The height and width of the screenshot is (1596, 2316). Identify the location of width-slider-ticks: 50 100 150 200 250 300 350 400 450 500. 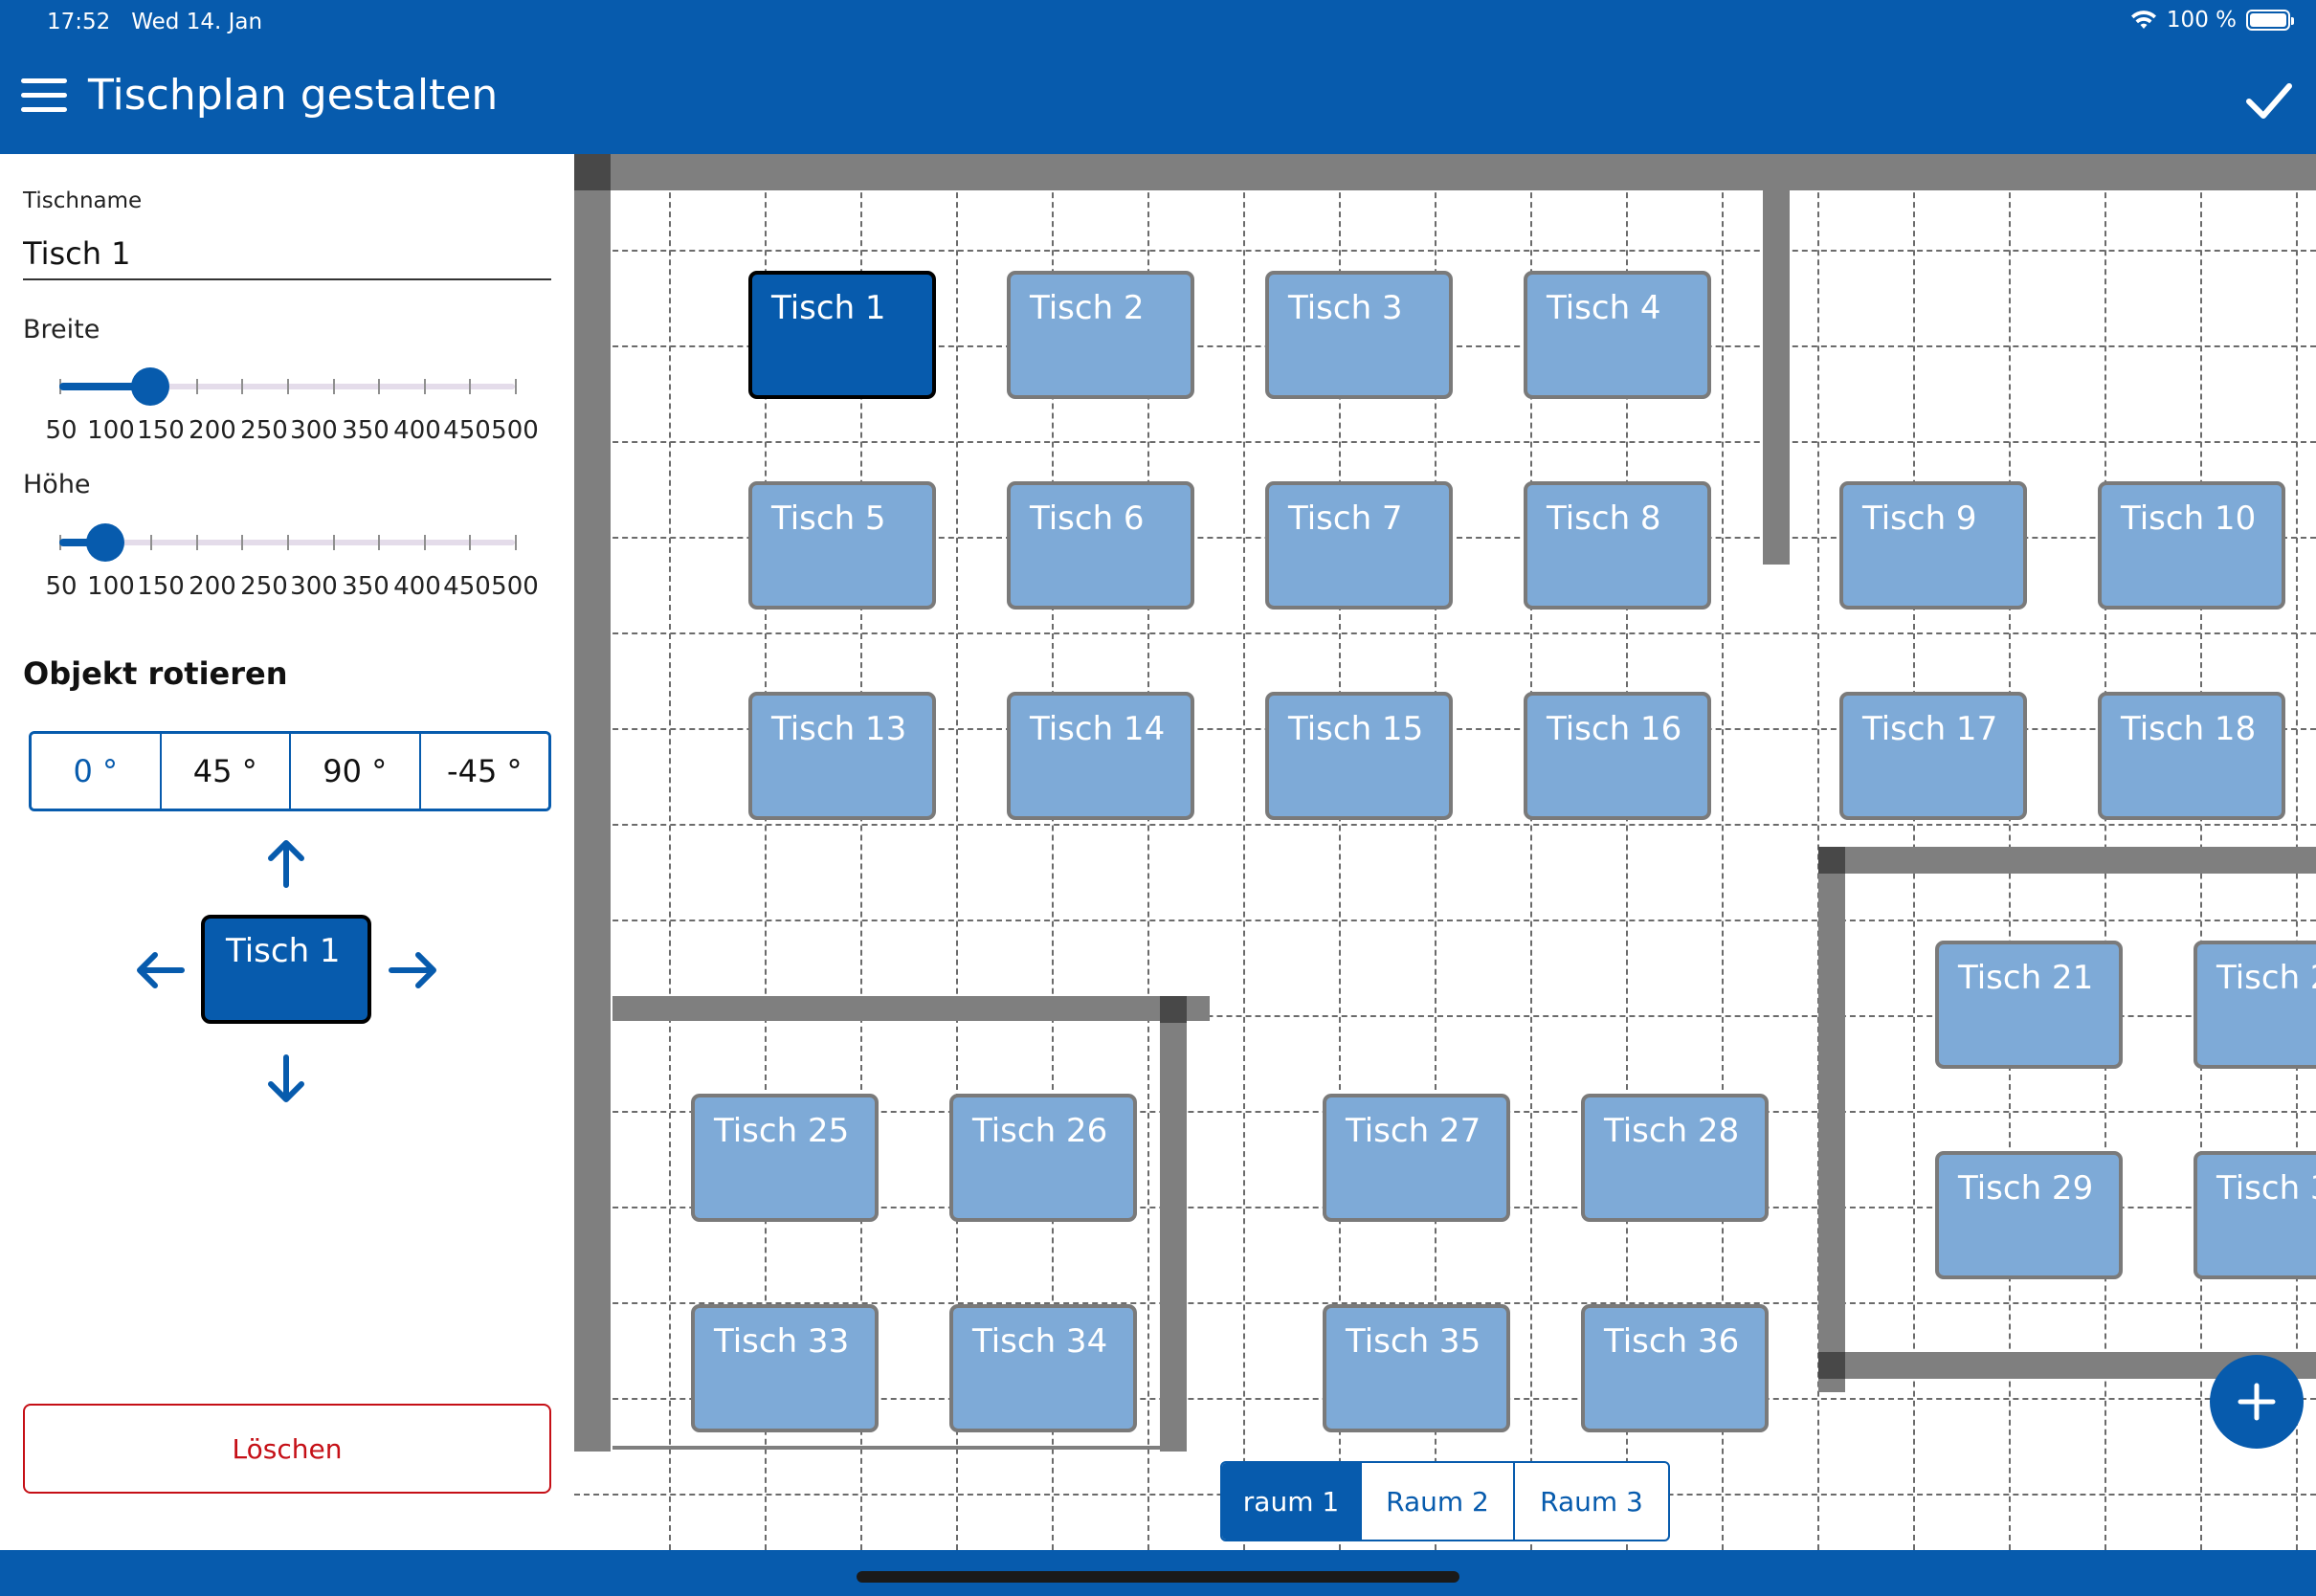
(288, 431).